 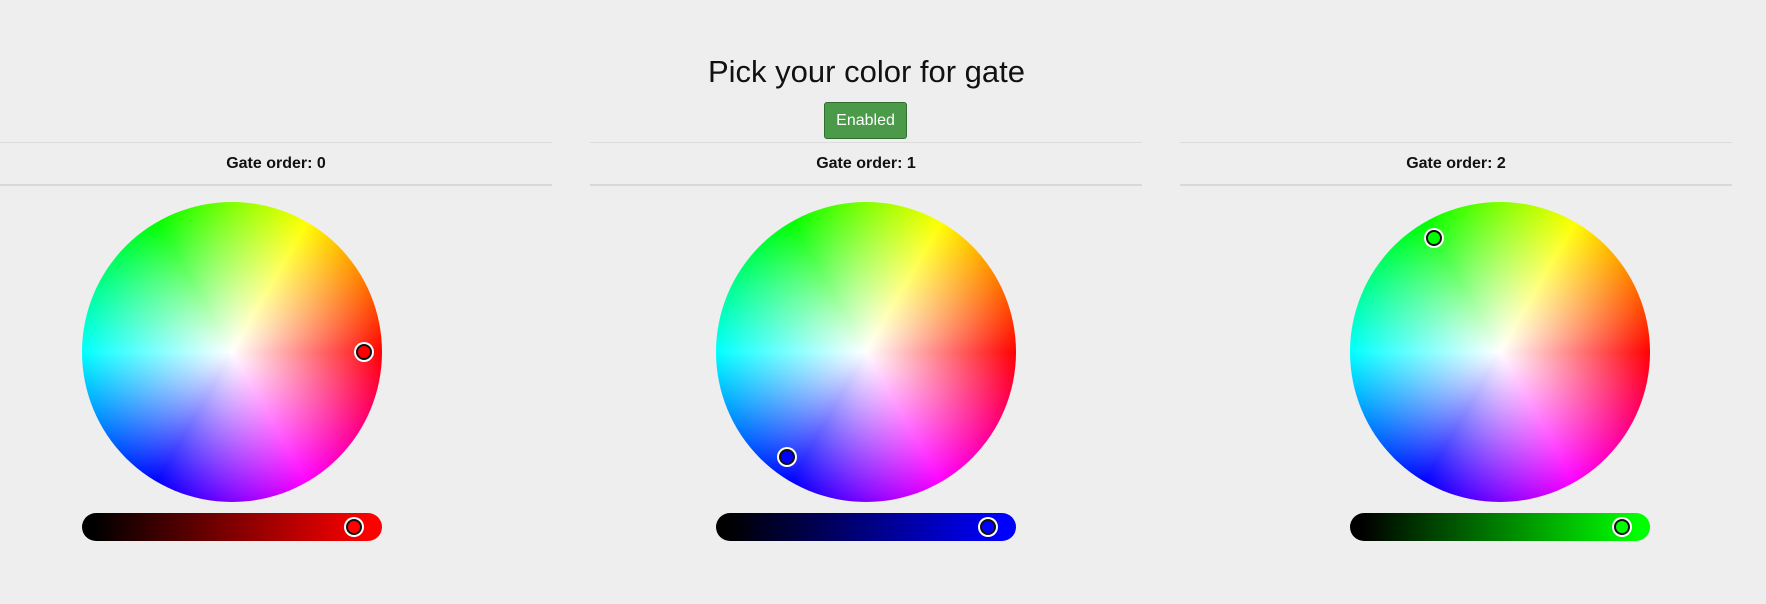 I want to click on gate-order-header: Gate order: 0, so click(x=276, y=164).